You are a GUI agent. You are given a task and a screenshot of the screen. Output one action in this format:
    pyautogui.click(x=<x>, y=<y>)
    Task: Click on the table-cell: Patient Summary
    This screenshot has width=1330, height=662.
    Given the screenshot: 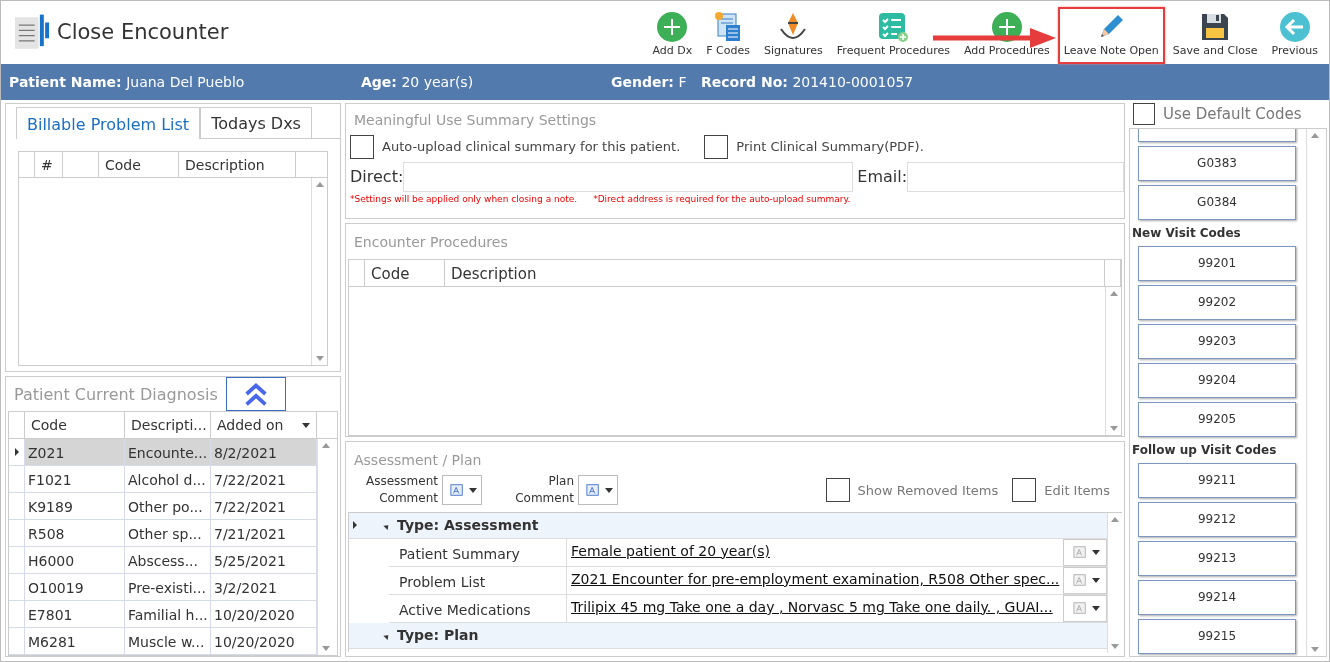 What is the action you would take?
    pyautogui.click(x=478, y=552)
    